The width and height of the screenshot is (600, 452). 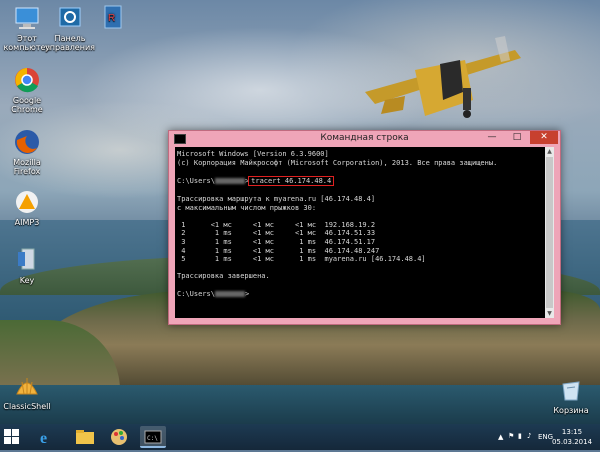 I want to click on scroll-thumb, so click(x=549, y=232).